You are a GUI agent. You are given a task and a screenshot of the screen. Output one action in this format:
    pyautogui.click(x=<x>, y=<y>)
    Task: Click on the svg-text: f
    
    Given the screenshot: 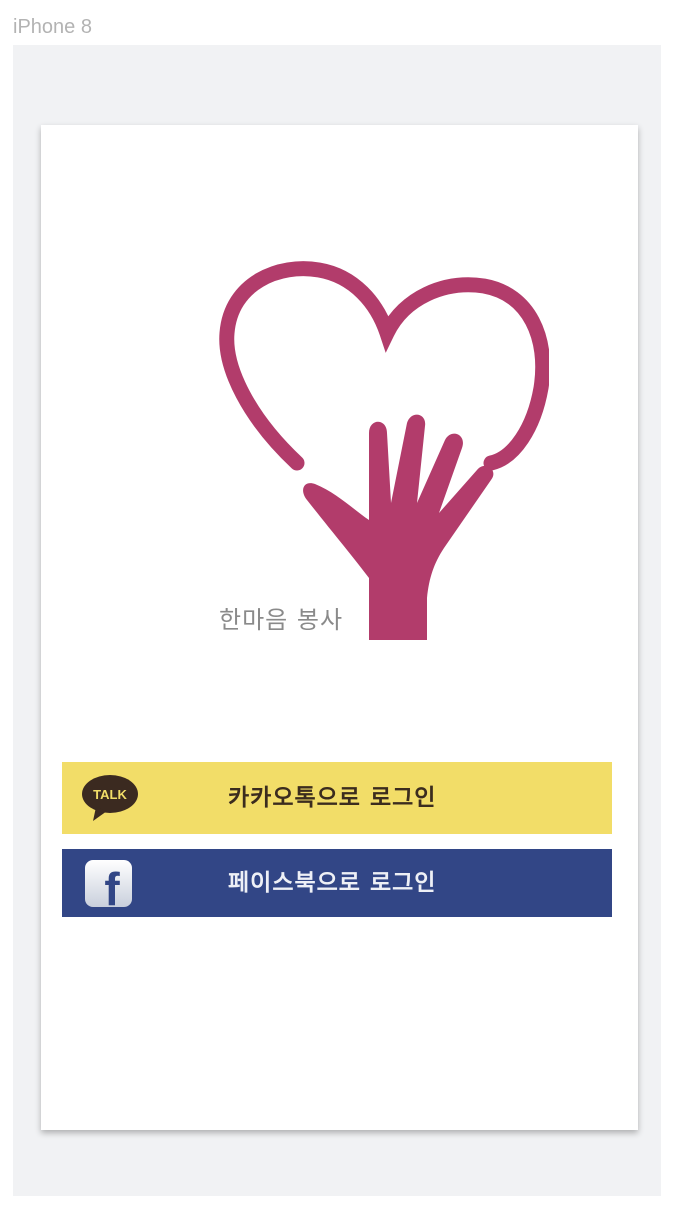 What is the action you would take?
    pyautogui.click(x=112, y=885)
    